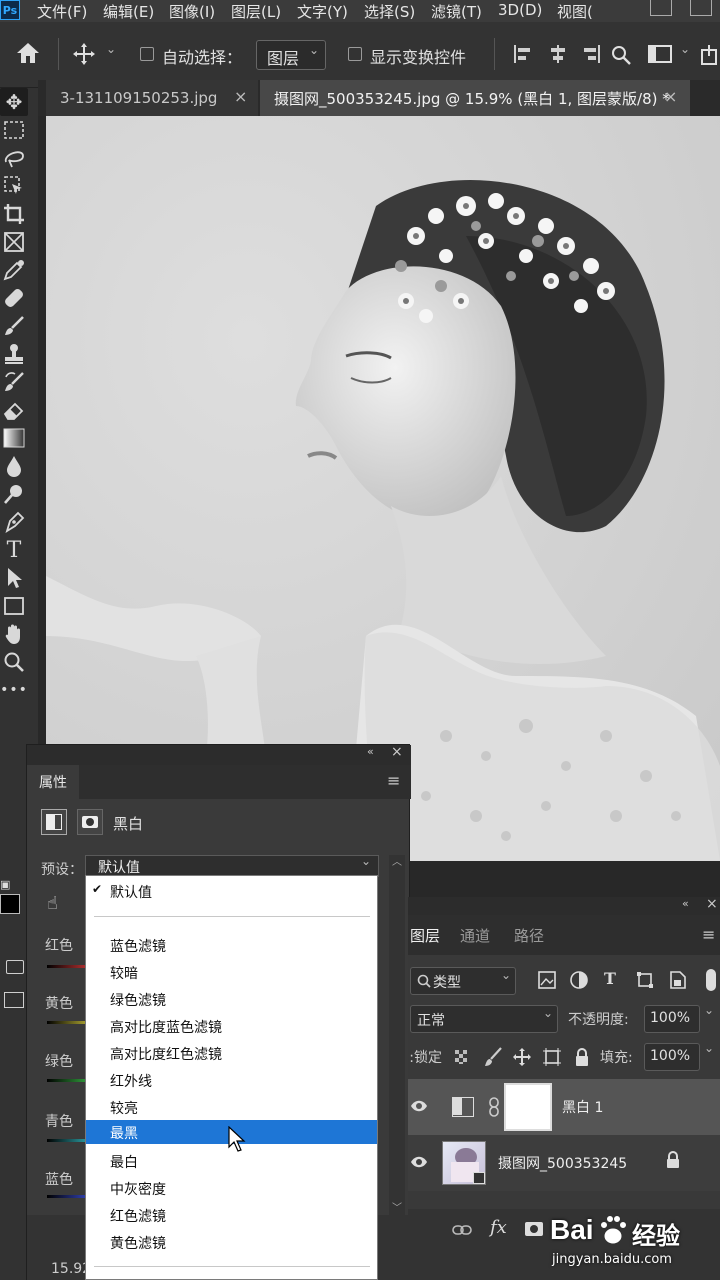  I want to click on pen-tool-icon, so click(14, 522).